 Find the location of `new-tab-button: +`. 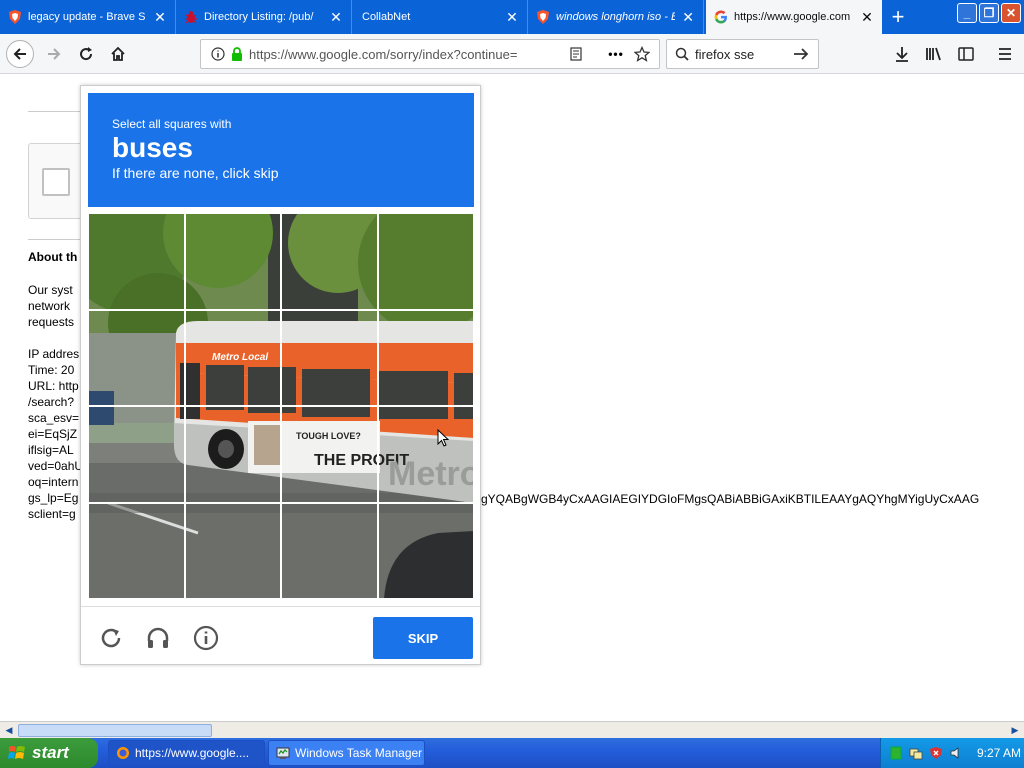

new-tab-button: + is located at coordinates (898, 17).